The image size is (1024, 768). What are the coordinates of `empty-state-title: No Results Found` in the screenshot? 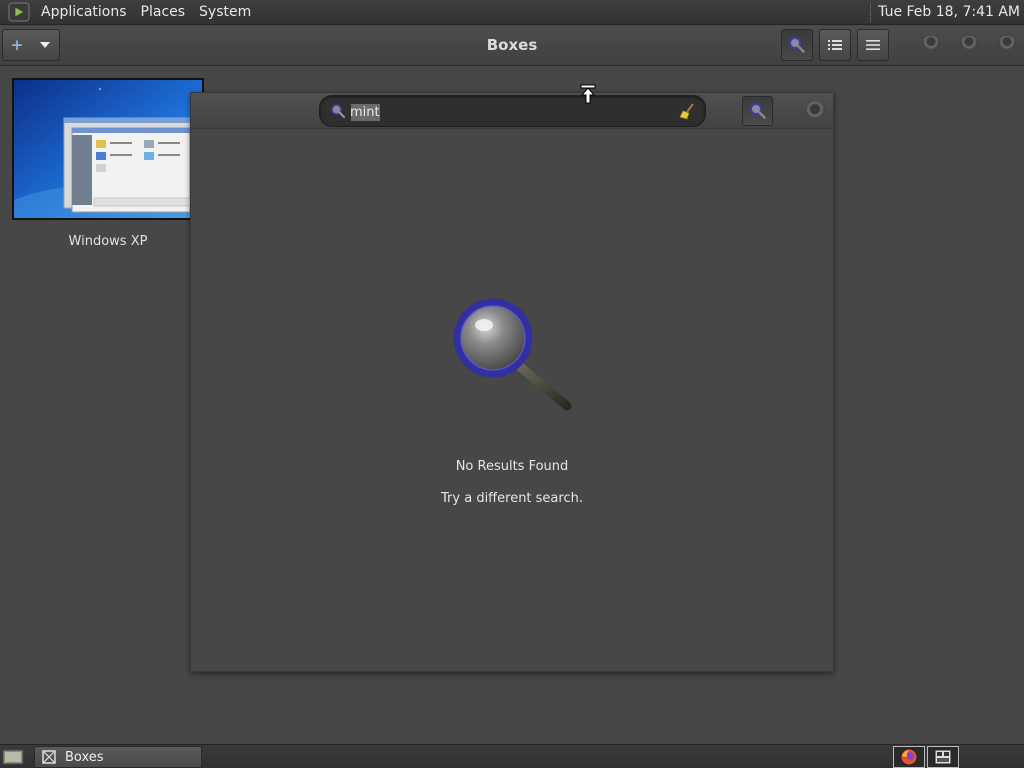 It's located at (512, 466).